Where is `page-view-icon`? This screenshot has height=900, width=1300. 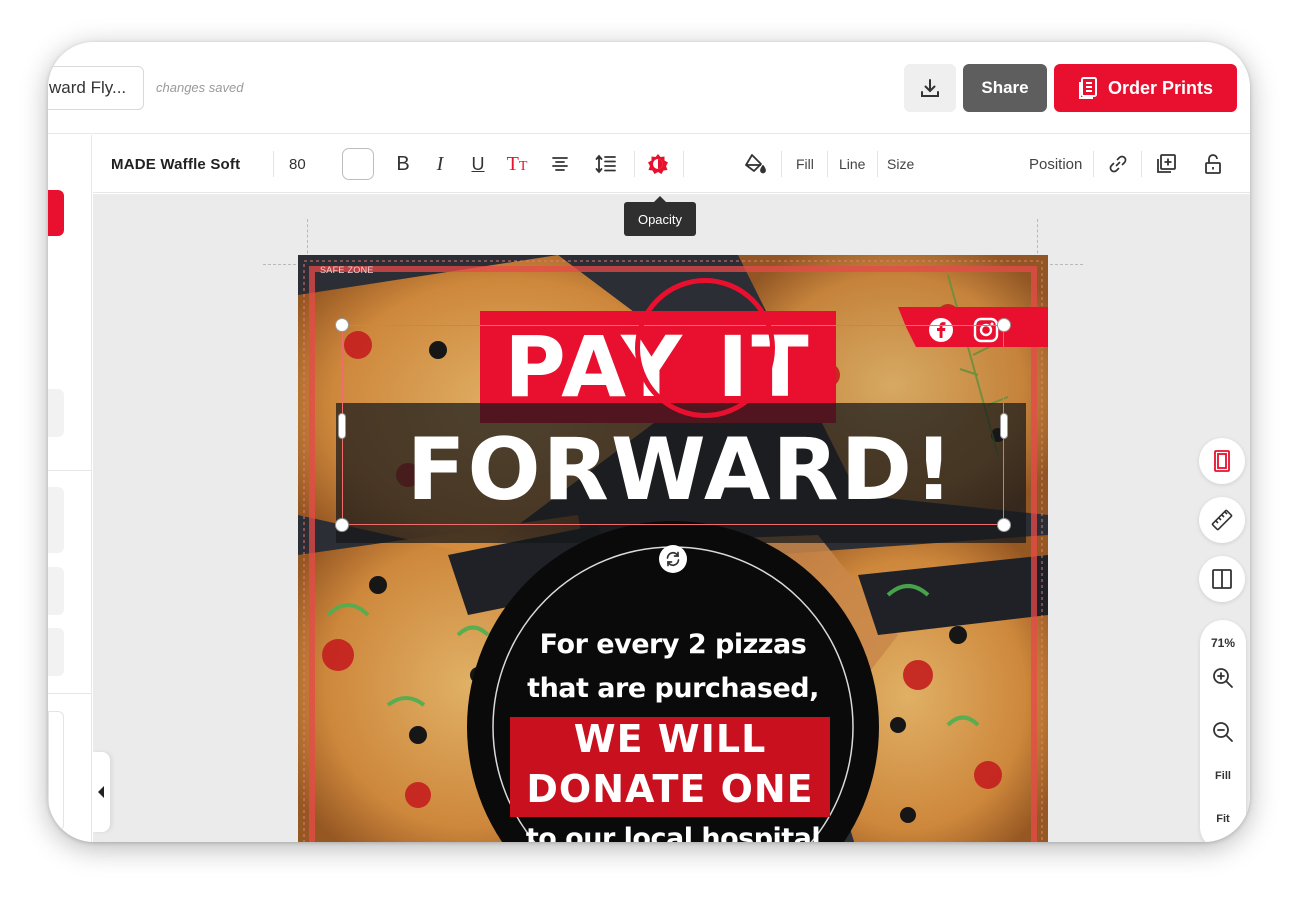
page-view-icon is located at coordinates (1222, 461).